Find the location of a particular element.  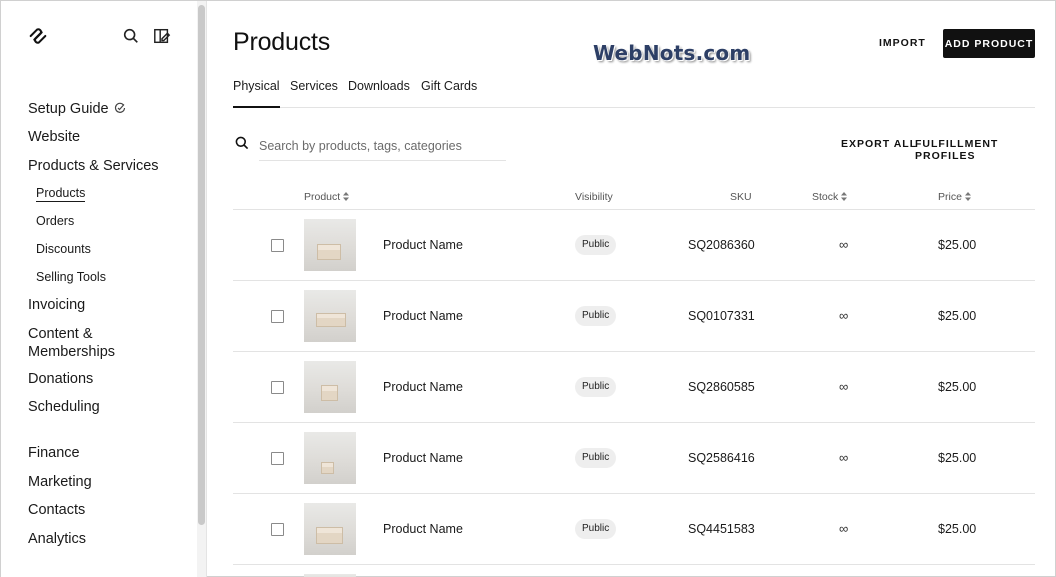

column-price: Price is located at coordinates (954, 197).